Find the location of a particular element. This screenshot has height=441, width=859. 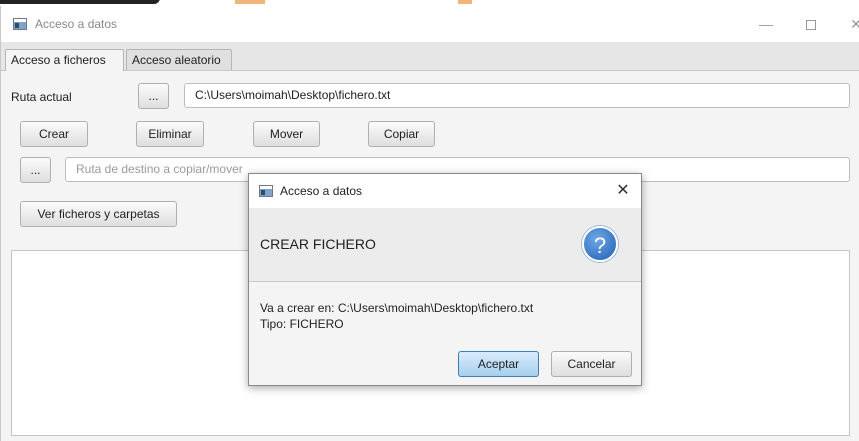

question-icon: ? is located at coordinates (600, 244).